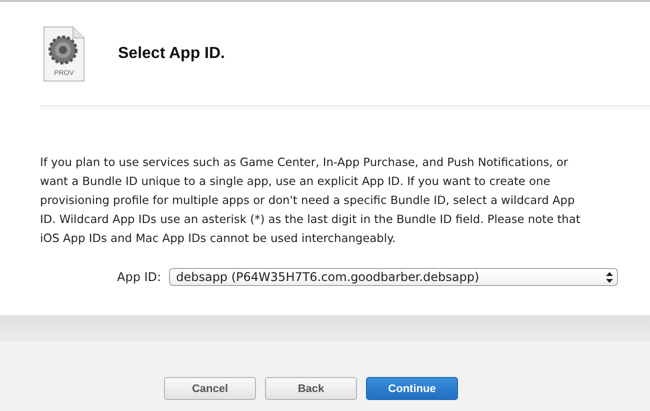 The image size is (650, 411). What do you see at coordinates (393, 277) in the screenshot?
I see `app-id-select: debsapp (P64W35H7T6.com.goodbarber.debsapp)` at bounding box center [393, 277].